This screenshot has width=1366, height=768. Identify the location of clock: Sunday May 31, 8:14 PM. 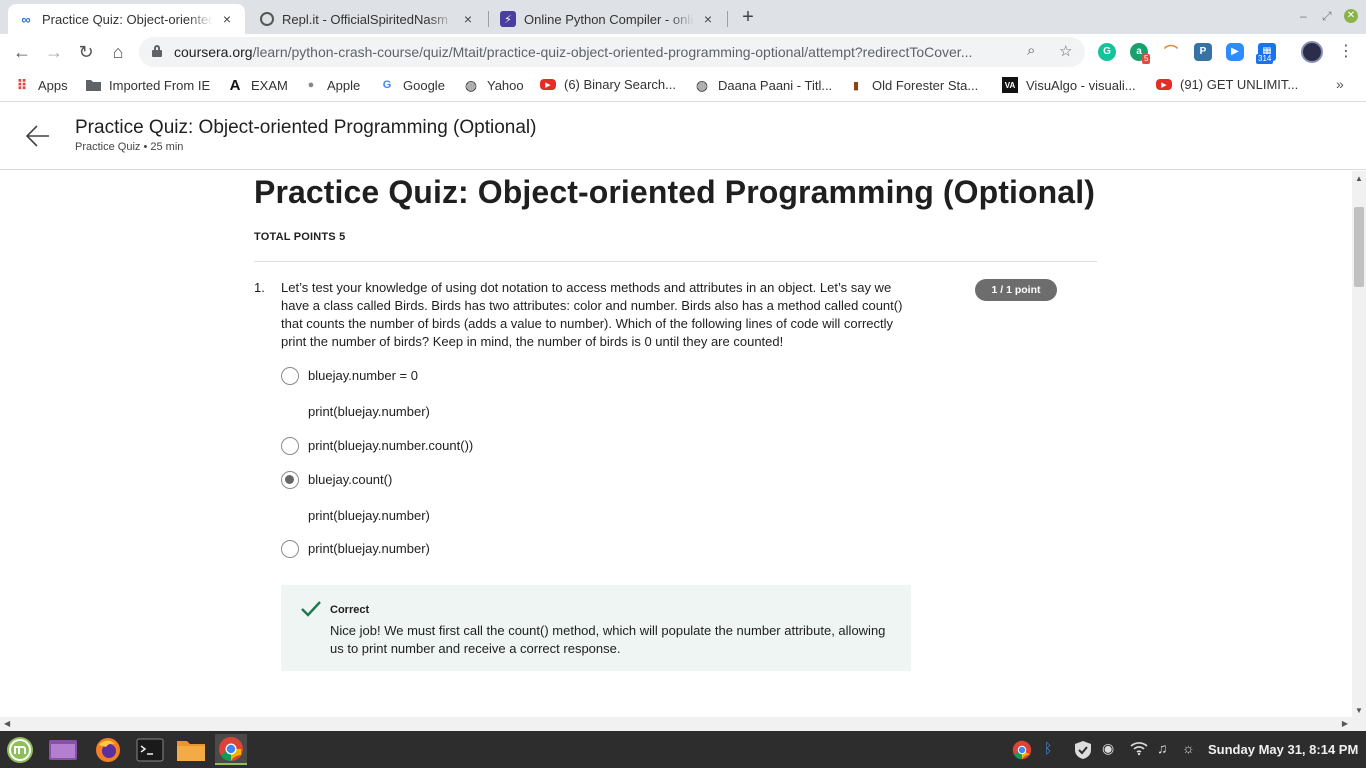
(1283, 749).